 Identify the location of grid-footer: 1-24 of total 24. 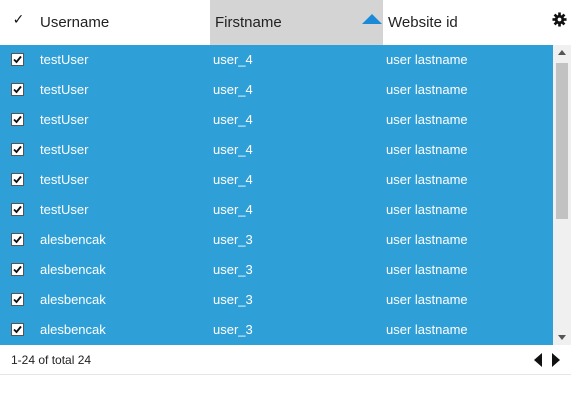
(285, 360).